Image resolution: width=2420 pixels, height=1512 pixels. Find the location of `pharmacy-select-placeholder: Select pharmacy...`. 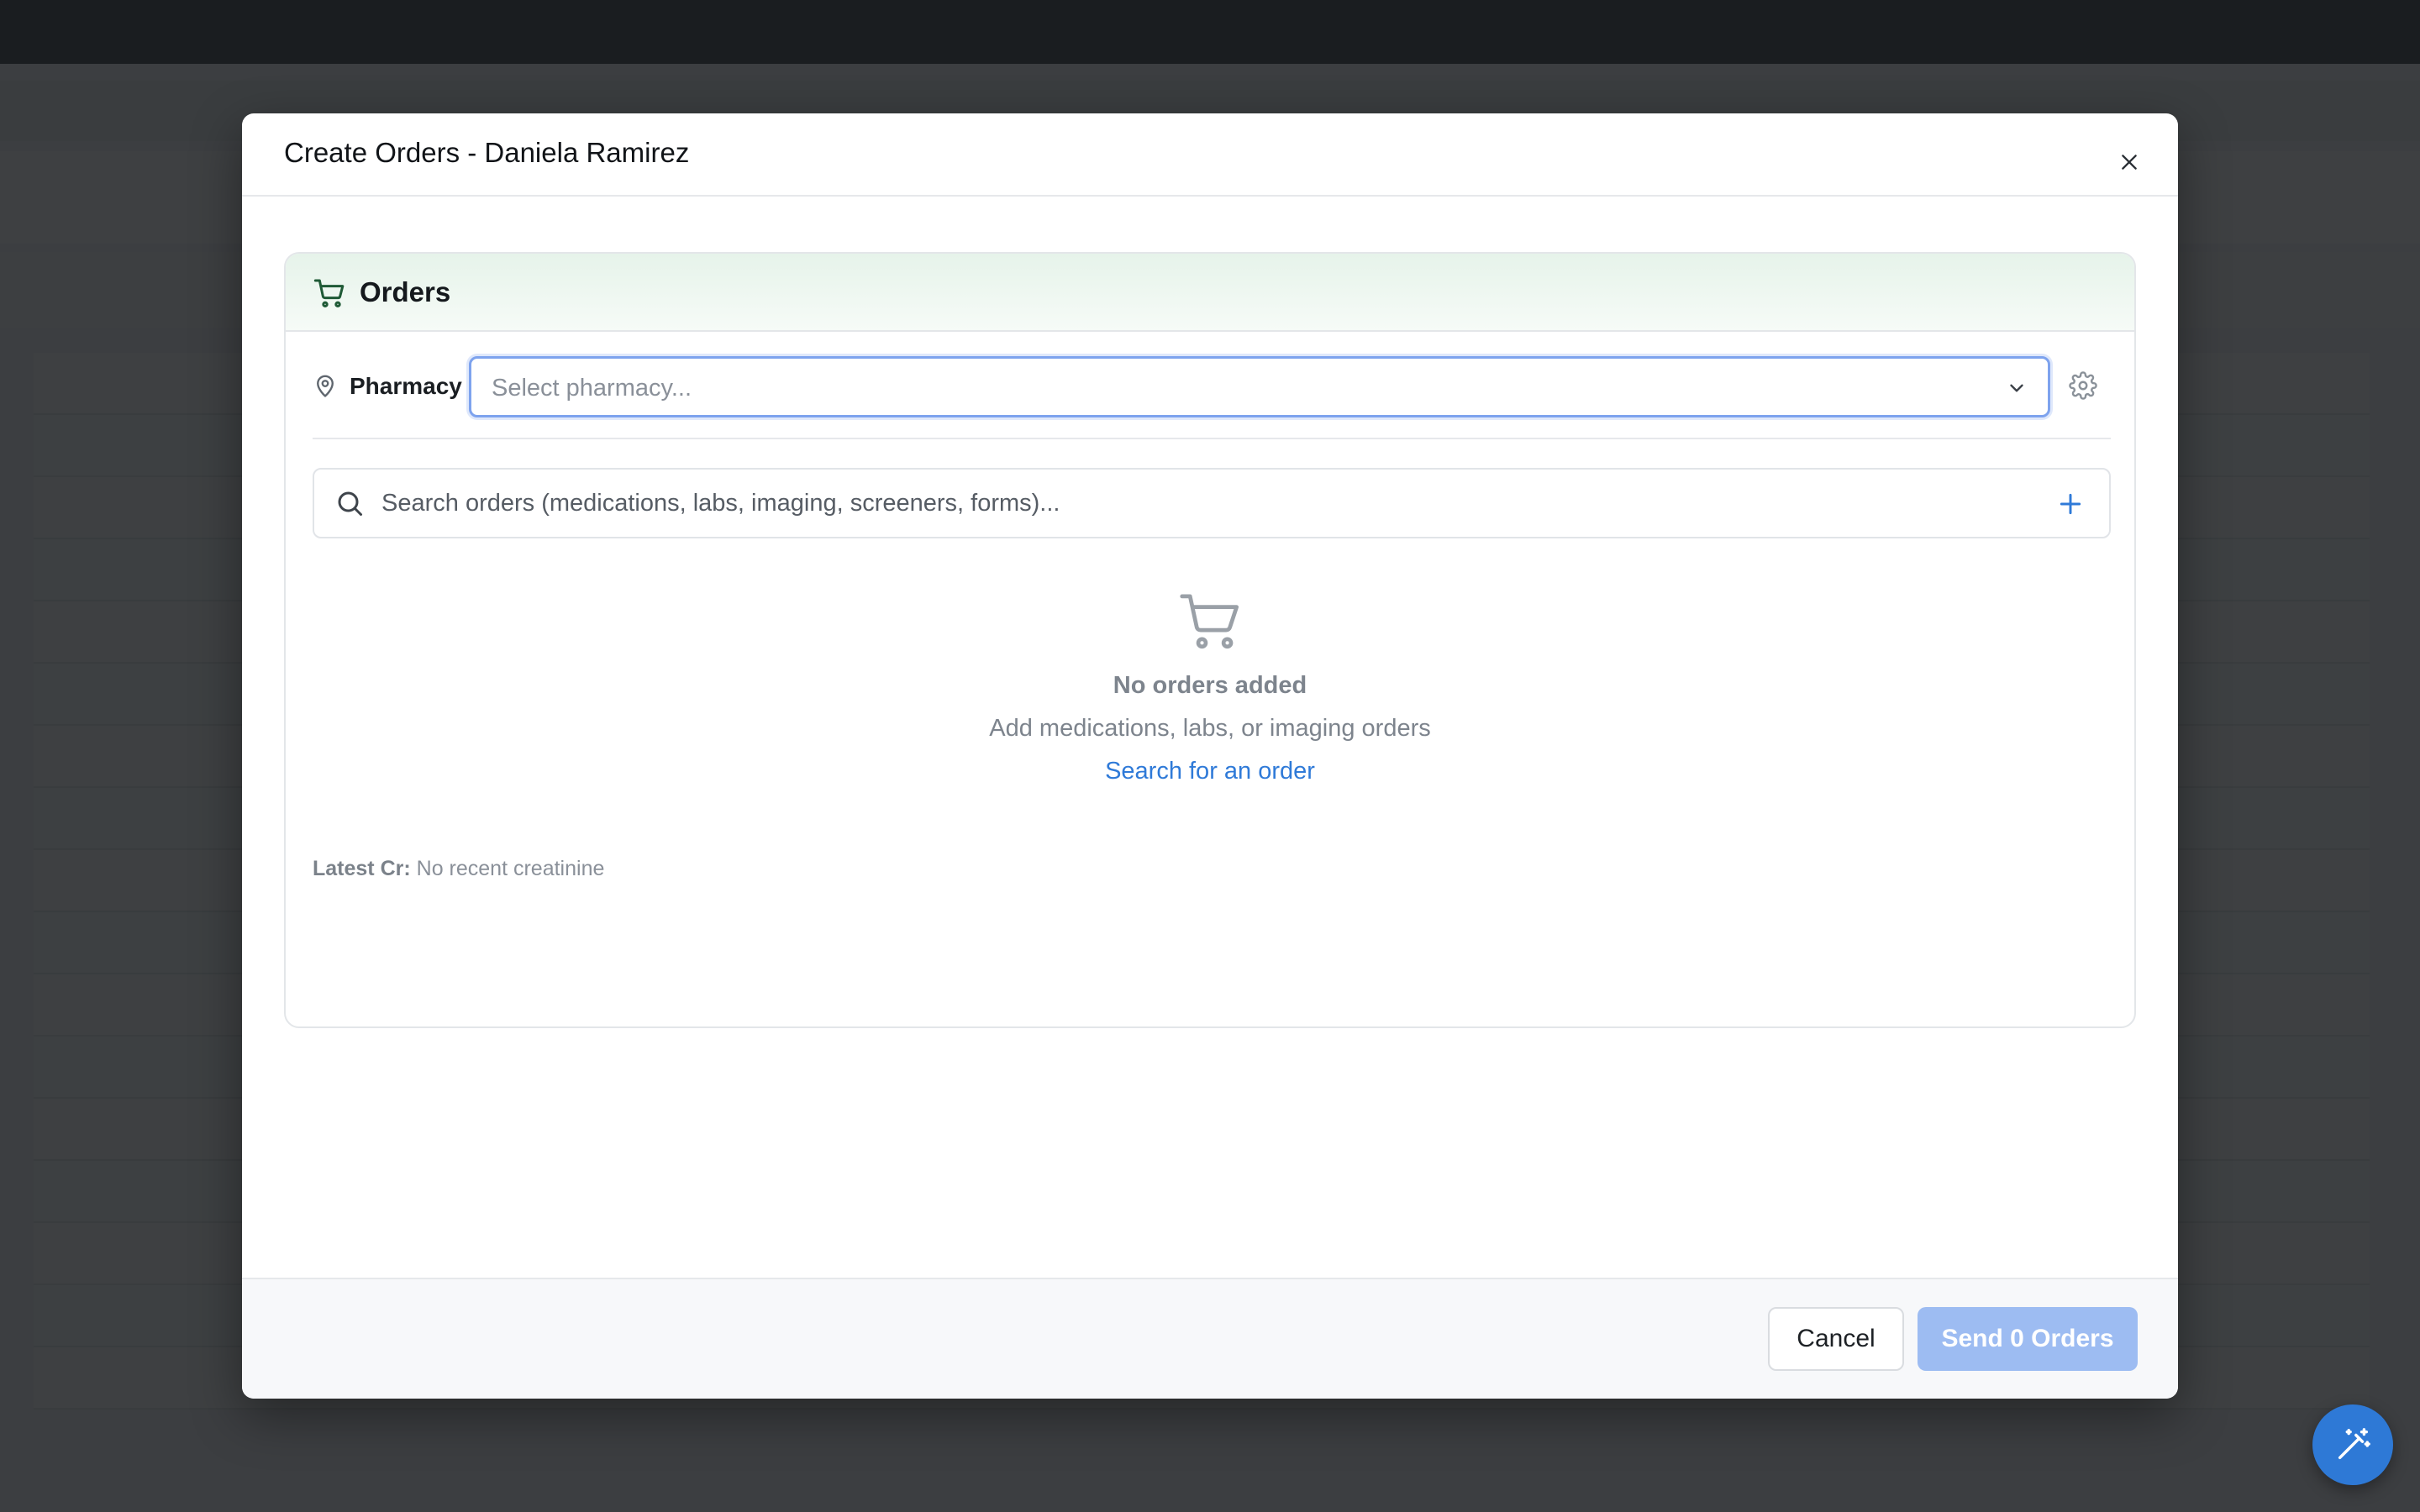

pharmacy-select-placeholder: Select pharmacy... is located at coordinates (592, 388).